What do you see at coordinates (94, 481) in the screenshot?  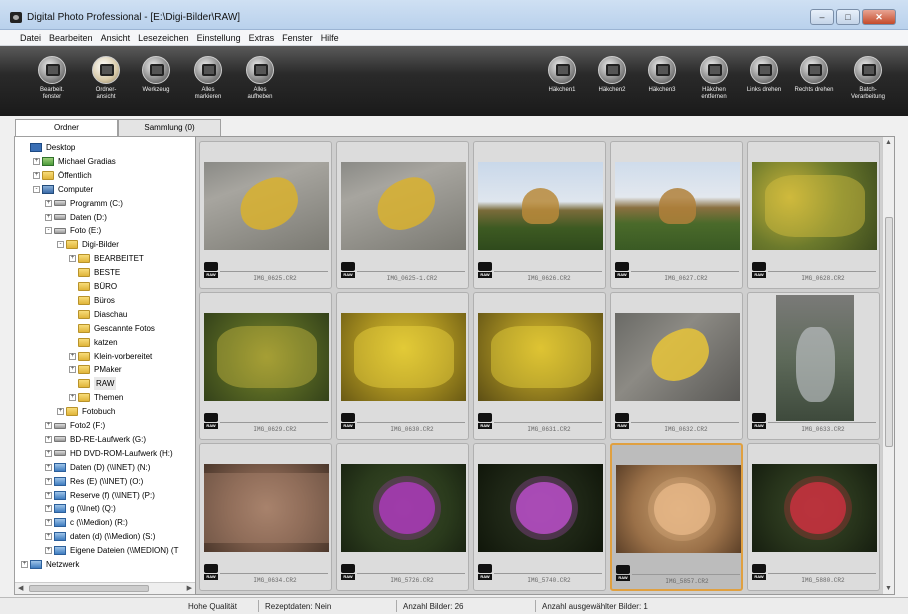 I see `tree-item: + Res (E) (\\INET) (O:)` at bounding box center [94, 481].